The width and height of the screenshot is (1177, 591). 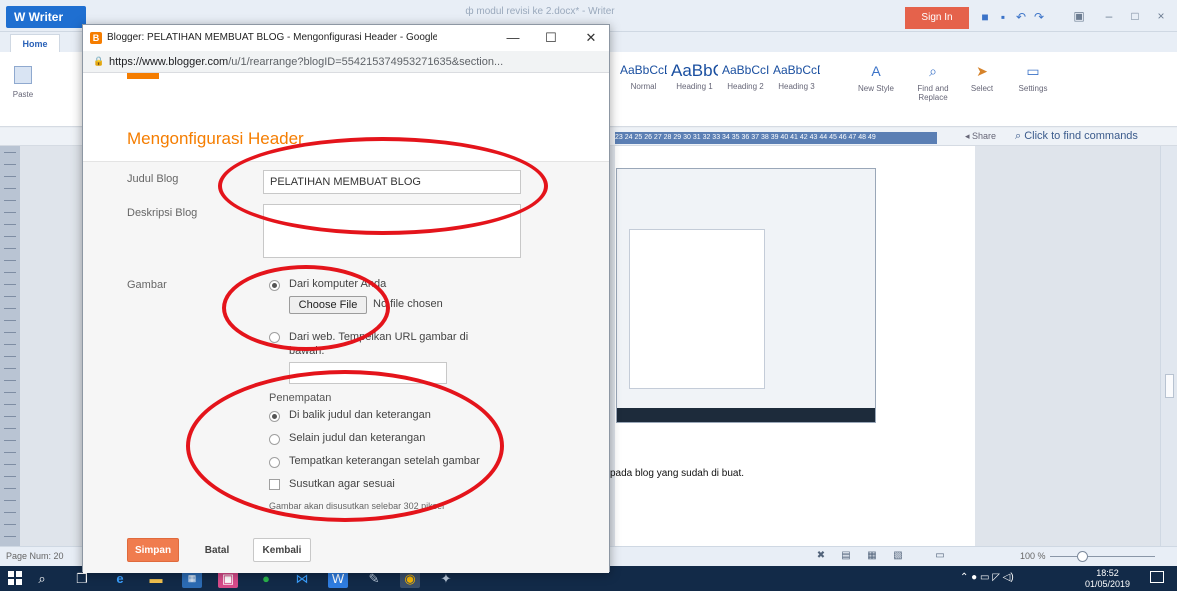 What do you see at coordinates (872, 556) in the screenshot?
I see `web-layout-icon: ▦` at bounding box center [872, 556].